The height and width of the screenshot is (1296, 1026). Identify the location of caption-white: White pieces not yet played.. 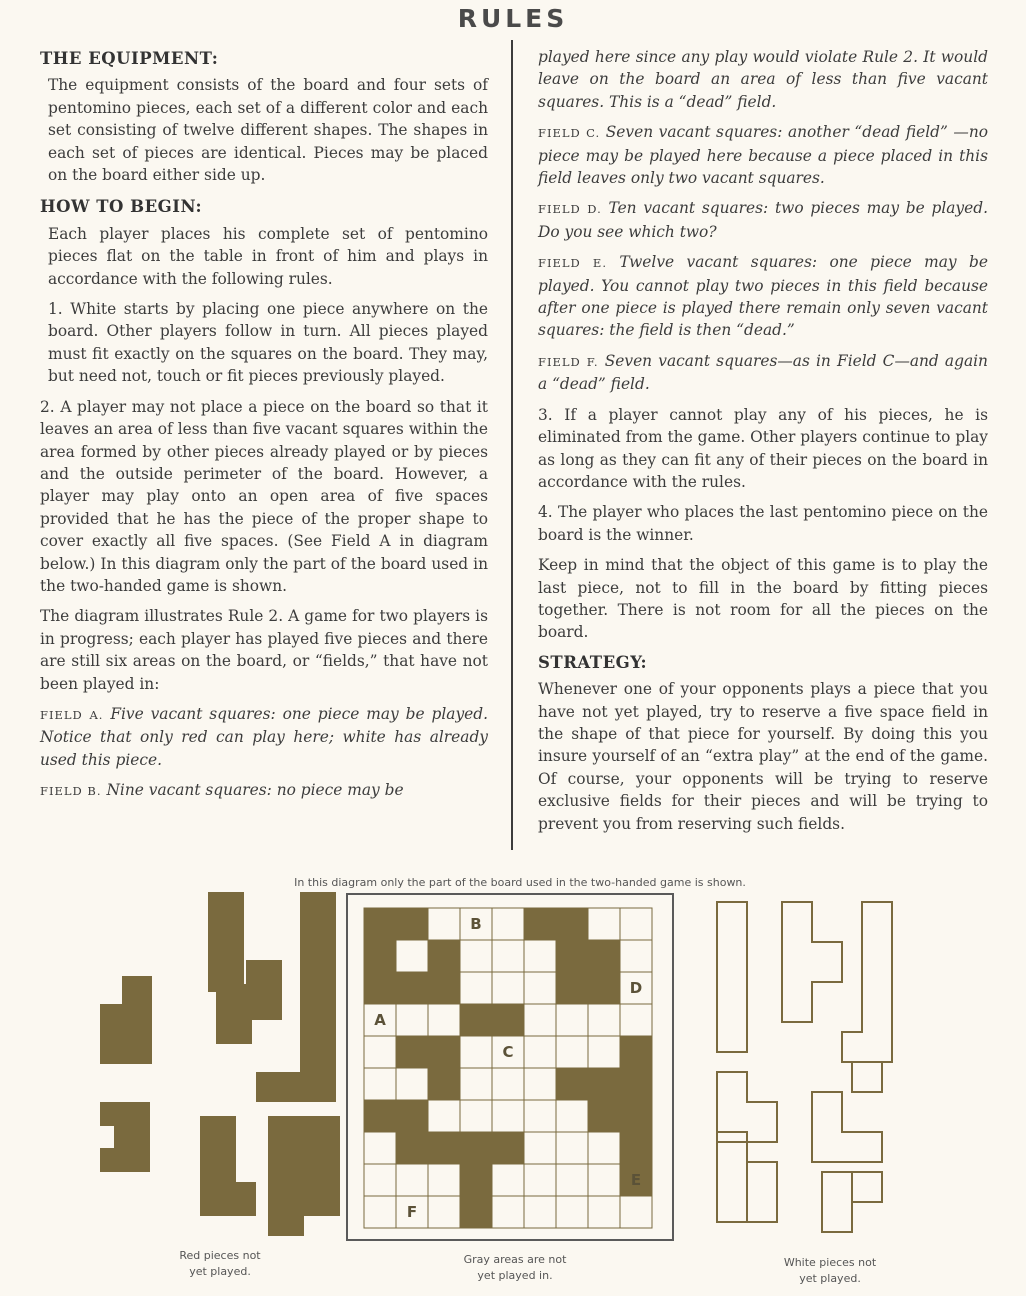
(830, 1271).